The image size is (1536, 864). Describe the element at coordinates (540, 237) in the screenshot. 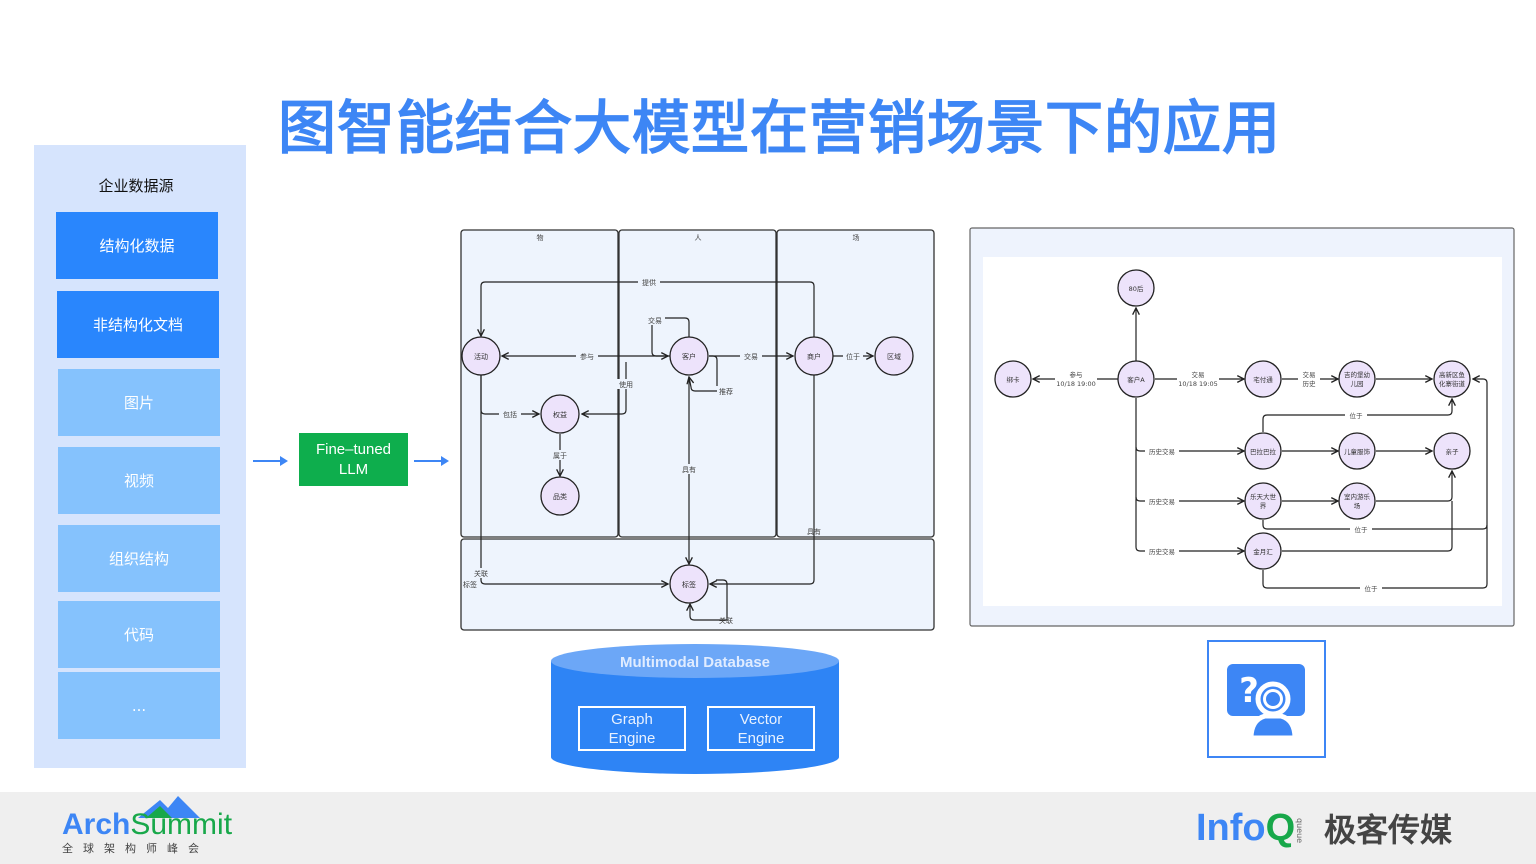

I see `lane-label-thing: 物` at that location.